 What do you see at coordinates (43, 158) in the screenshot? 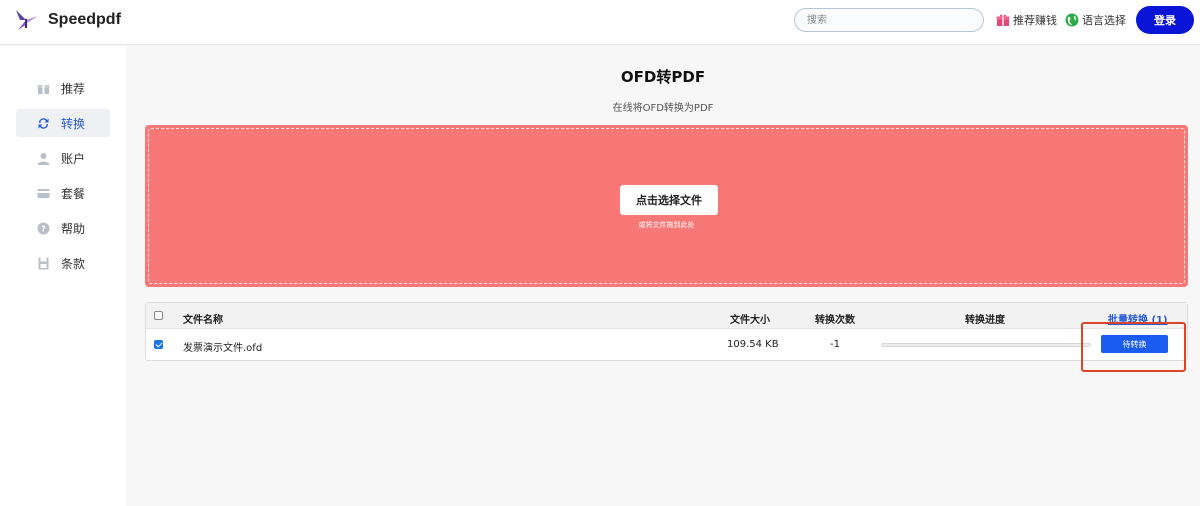
I see `user-icon` at bounding box center [43, 158].